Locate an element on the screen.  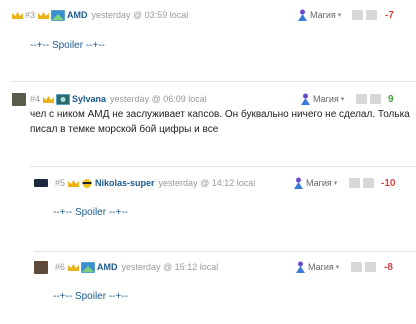
post-timestamp: yesterday @ 15:12 local is located at coordinates (170, 267).